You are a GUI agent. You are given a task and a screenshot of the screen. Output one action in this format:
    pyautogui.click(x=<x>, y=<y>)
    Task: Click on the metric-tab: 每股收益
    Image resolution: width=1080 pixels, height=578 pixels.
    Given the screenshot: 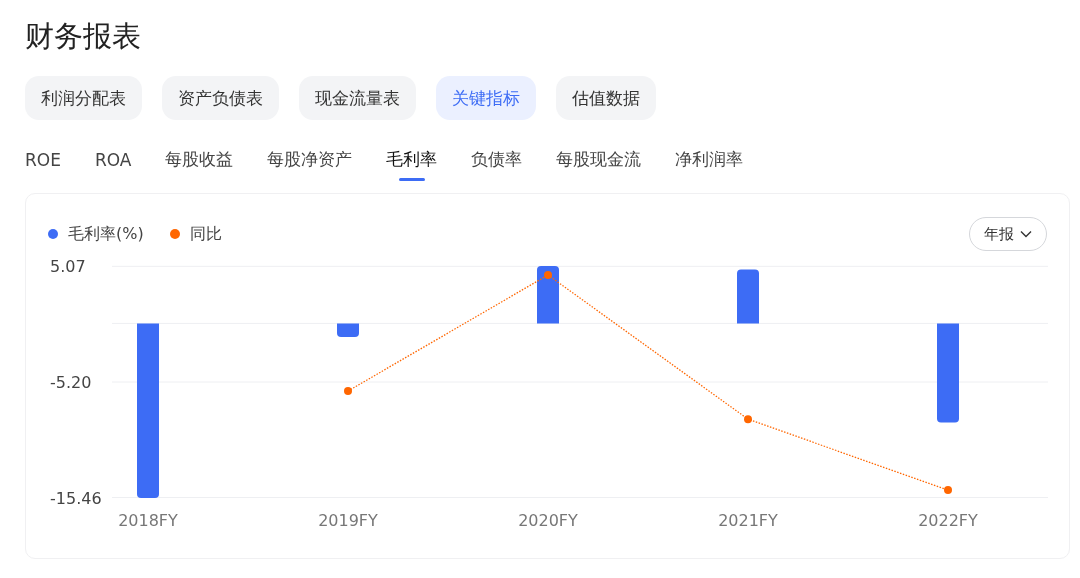 What is the action you would take?
    pyautogui.click(x=199, y=162)
    